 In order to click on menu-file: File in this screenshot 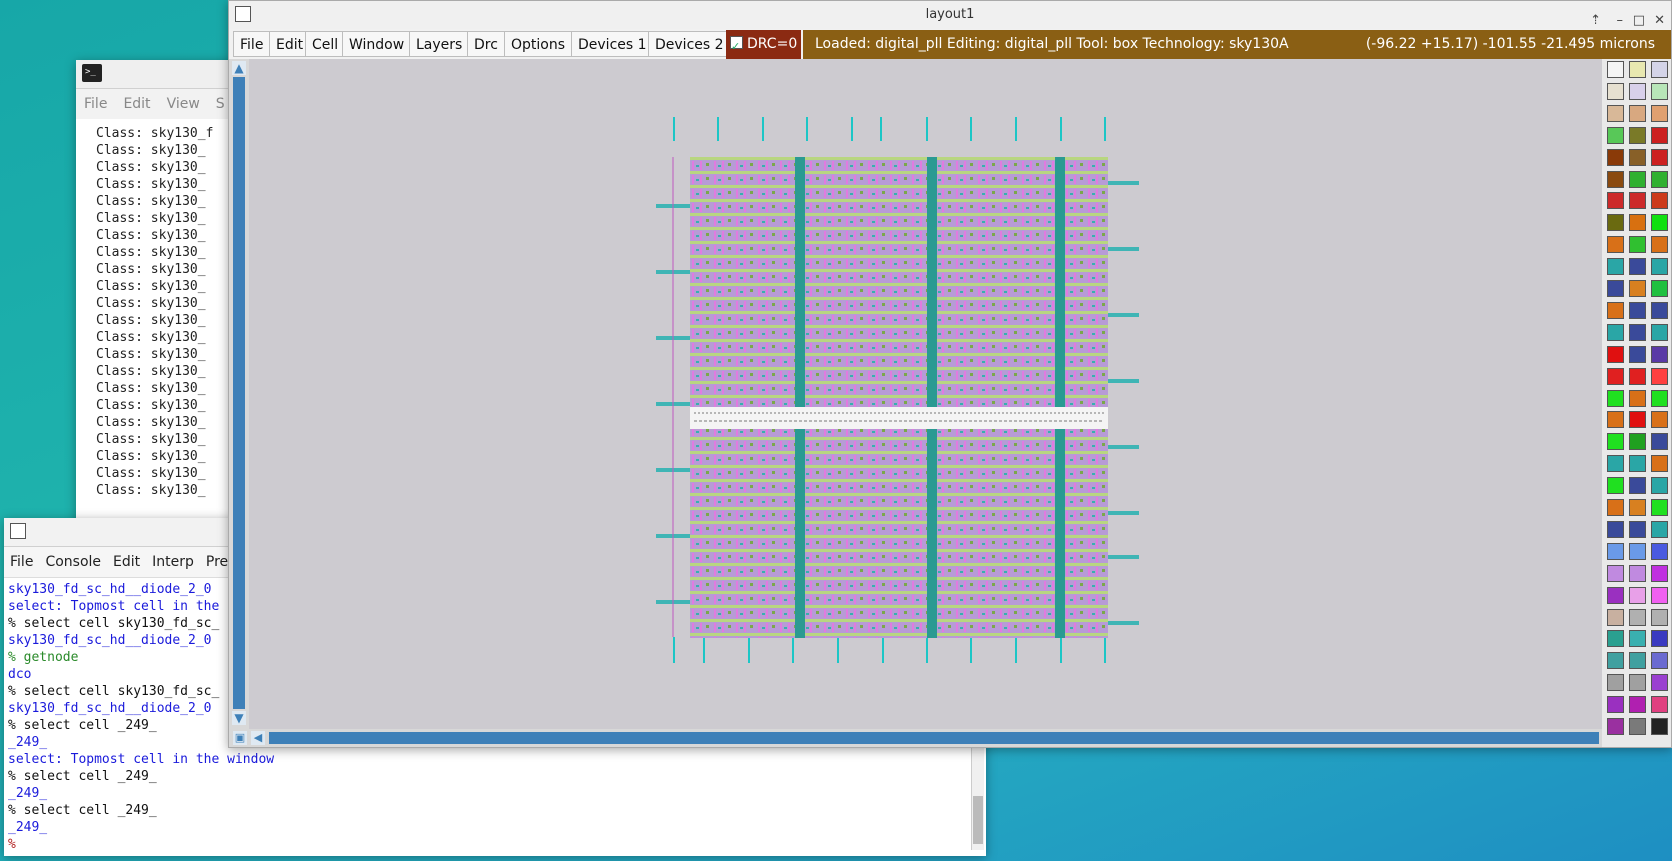, I will do `click(252, 44)`.